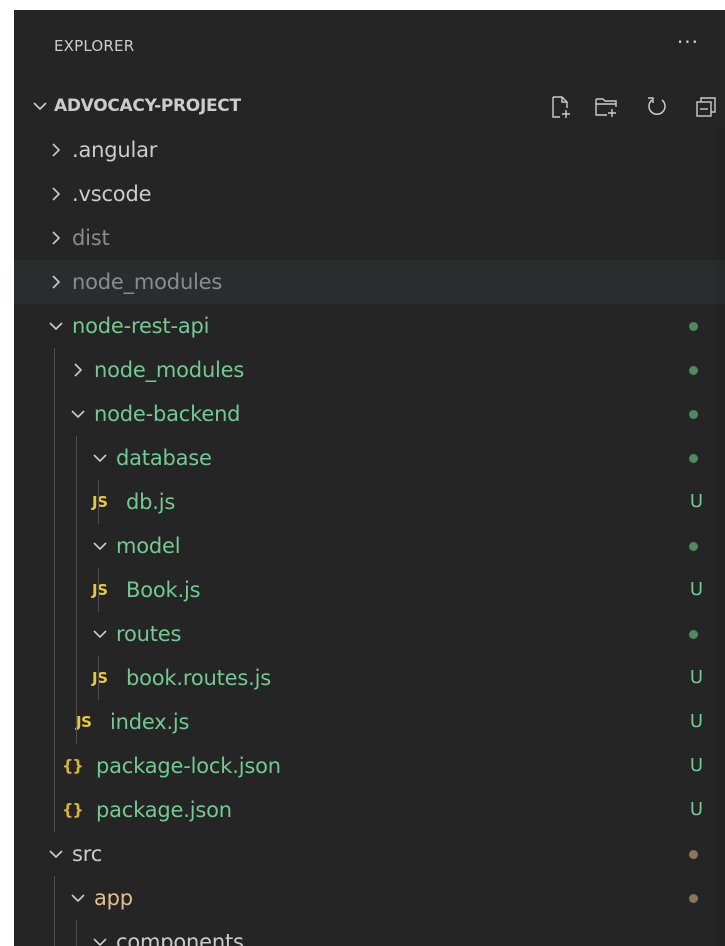 Image resolution: width=725 pixels, height=946 pixels. I want to click on tree-item-label: node-rest-api, so click(141, 326).